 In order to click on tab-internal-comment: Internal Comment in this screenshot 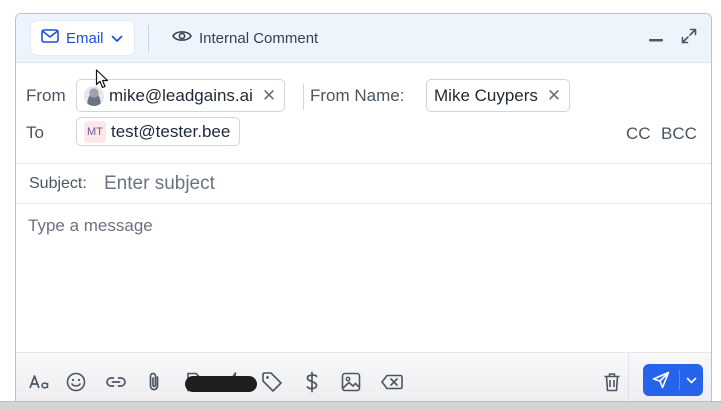, I will do `click(245, 38)`.